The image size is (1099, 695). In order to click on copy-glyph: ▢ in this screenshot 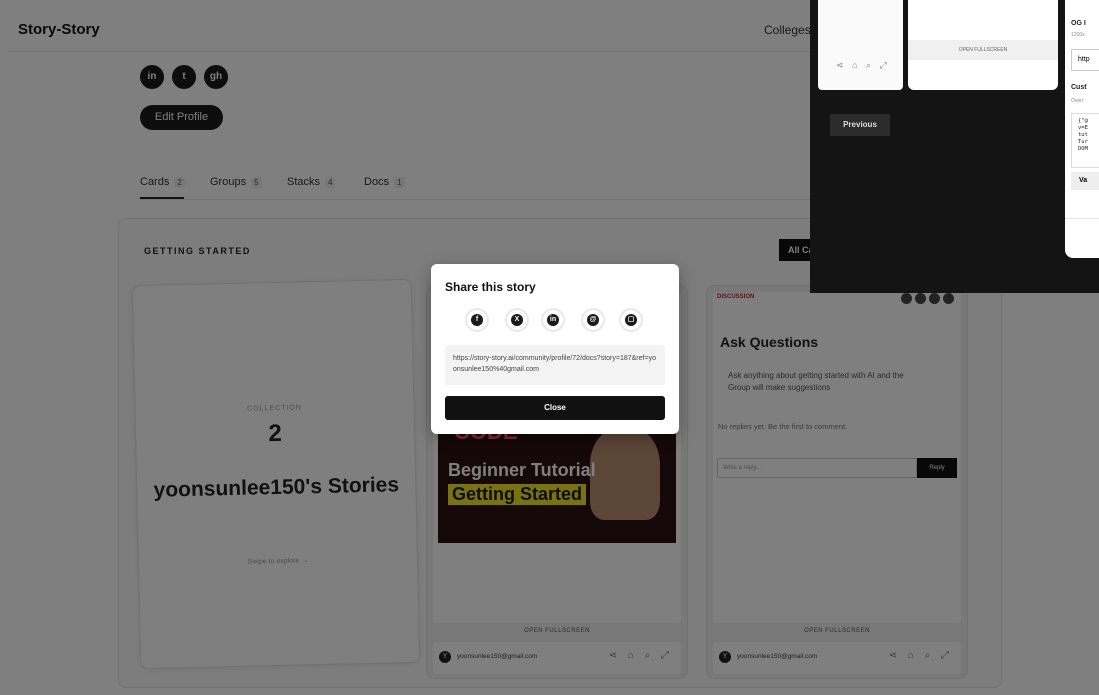, I will do `click(631, 320)`.